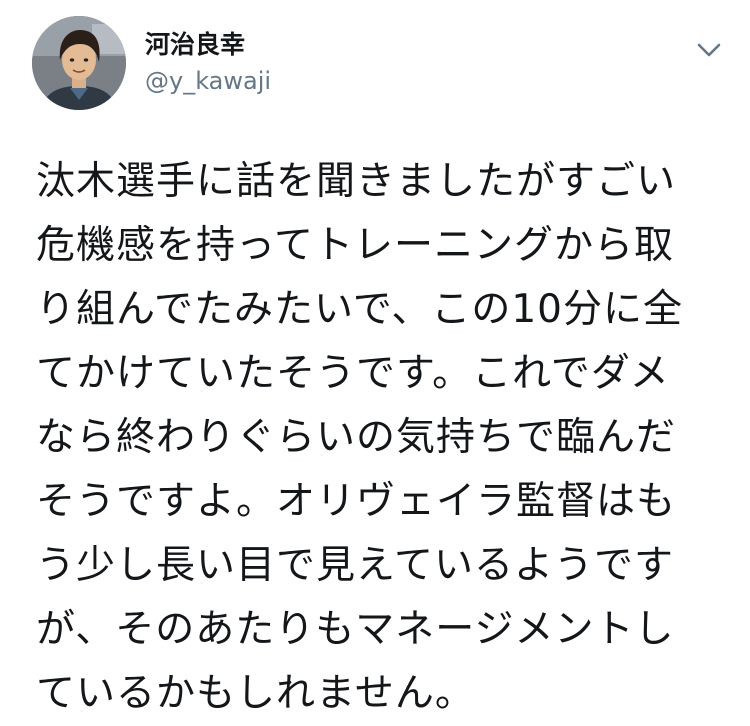 The height and width of the screenshot is (726, 750). Describe the element at coordinates (356, 181) in the screenshot. I see `tweet-text-line: 汰木選手に話を聞きましたがすごい` at that location.